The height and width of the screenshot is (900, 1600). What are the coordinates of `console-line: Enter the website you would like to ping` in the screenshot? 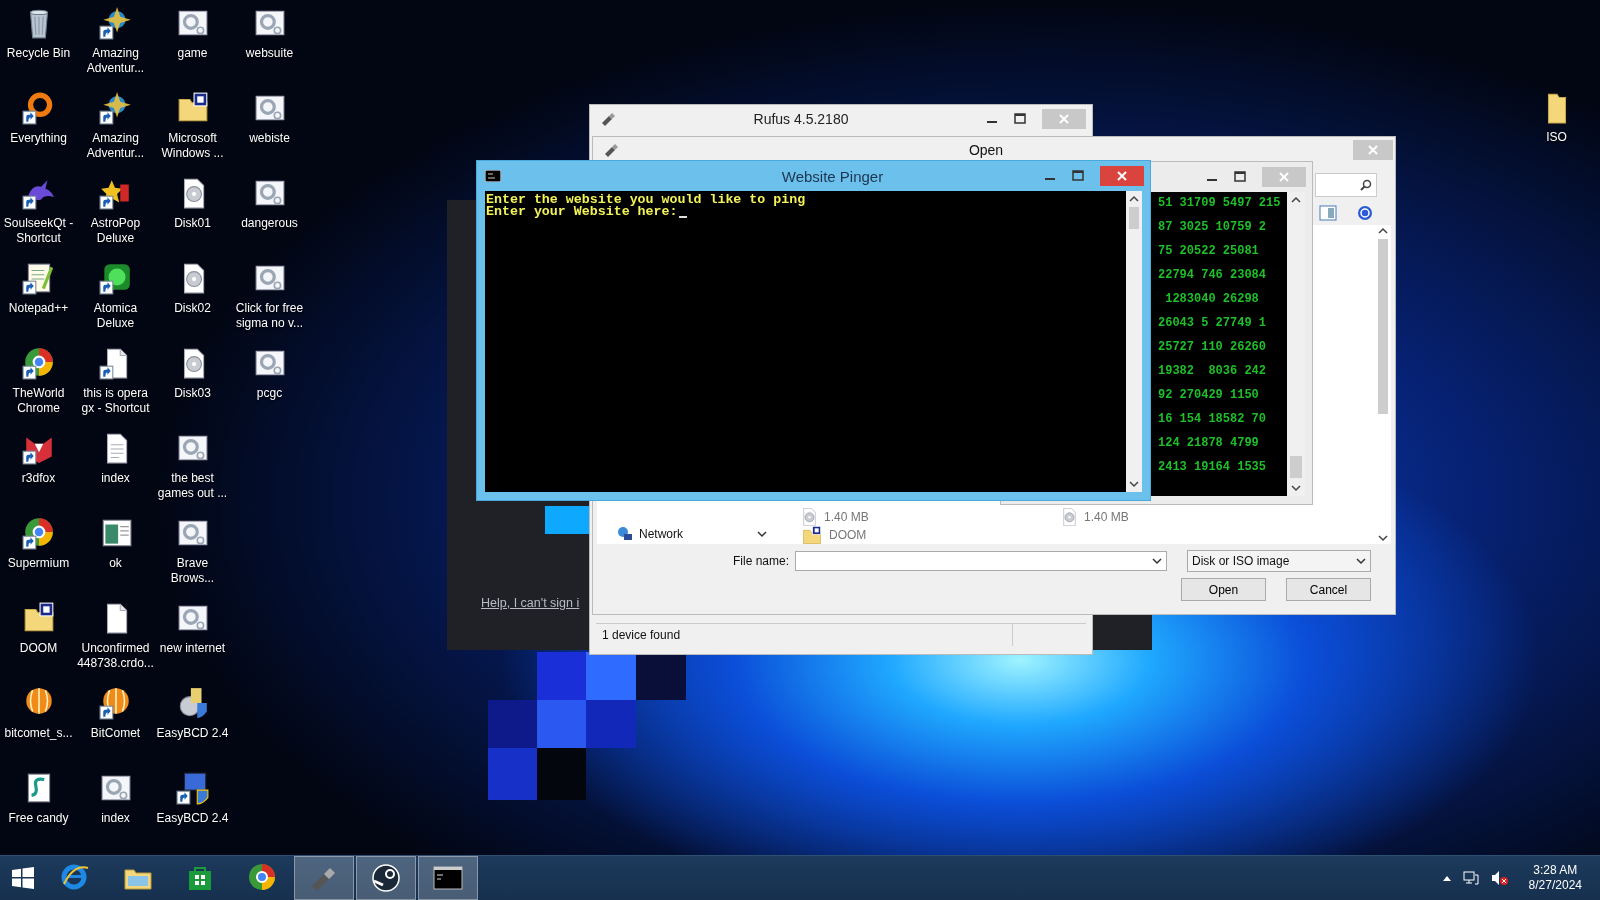 It's located at (646, 200).